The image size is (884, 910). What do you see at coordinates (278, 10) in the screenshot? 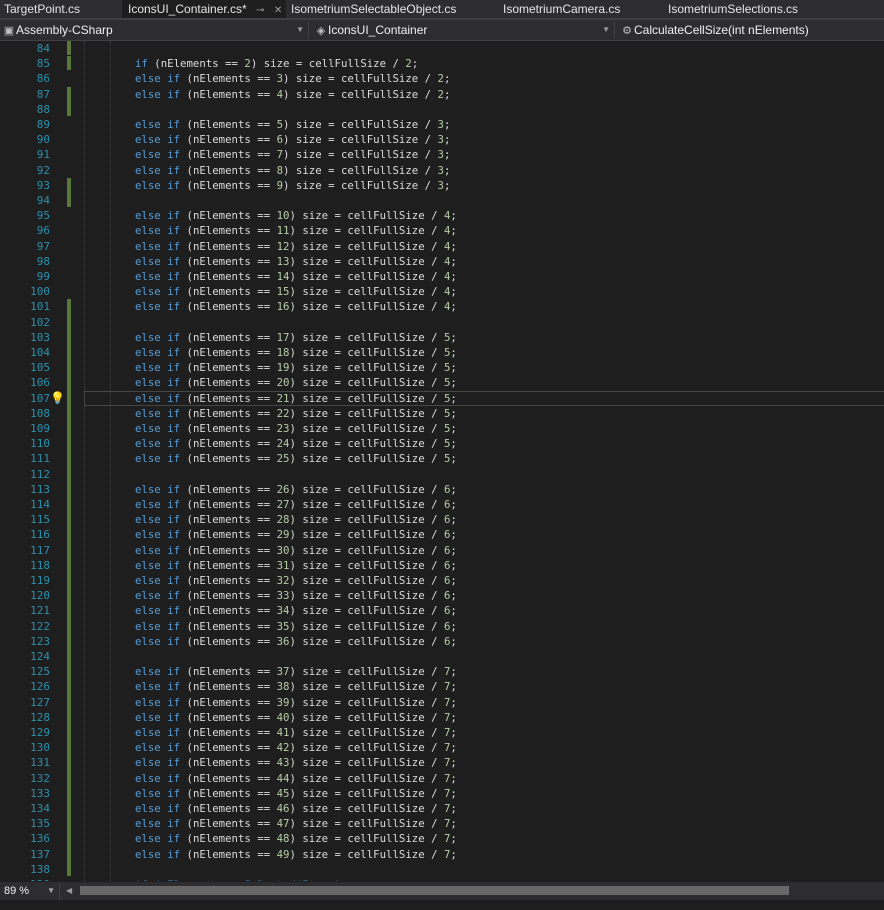
I see `close-icon: ✕` at bounding box center [278, 10].